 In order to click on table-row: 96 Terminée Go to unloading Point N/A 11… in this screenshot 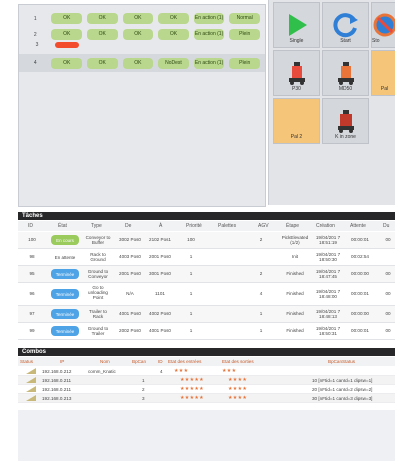, I will do `click(206, 294)`.